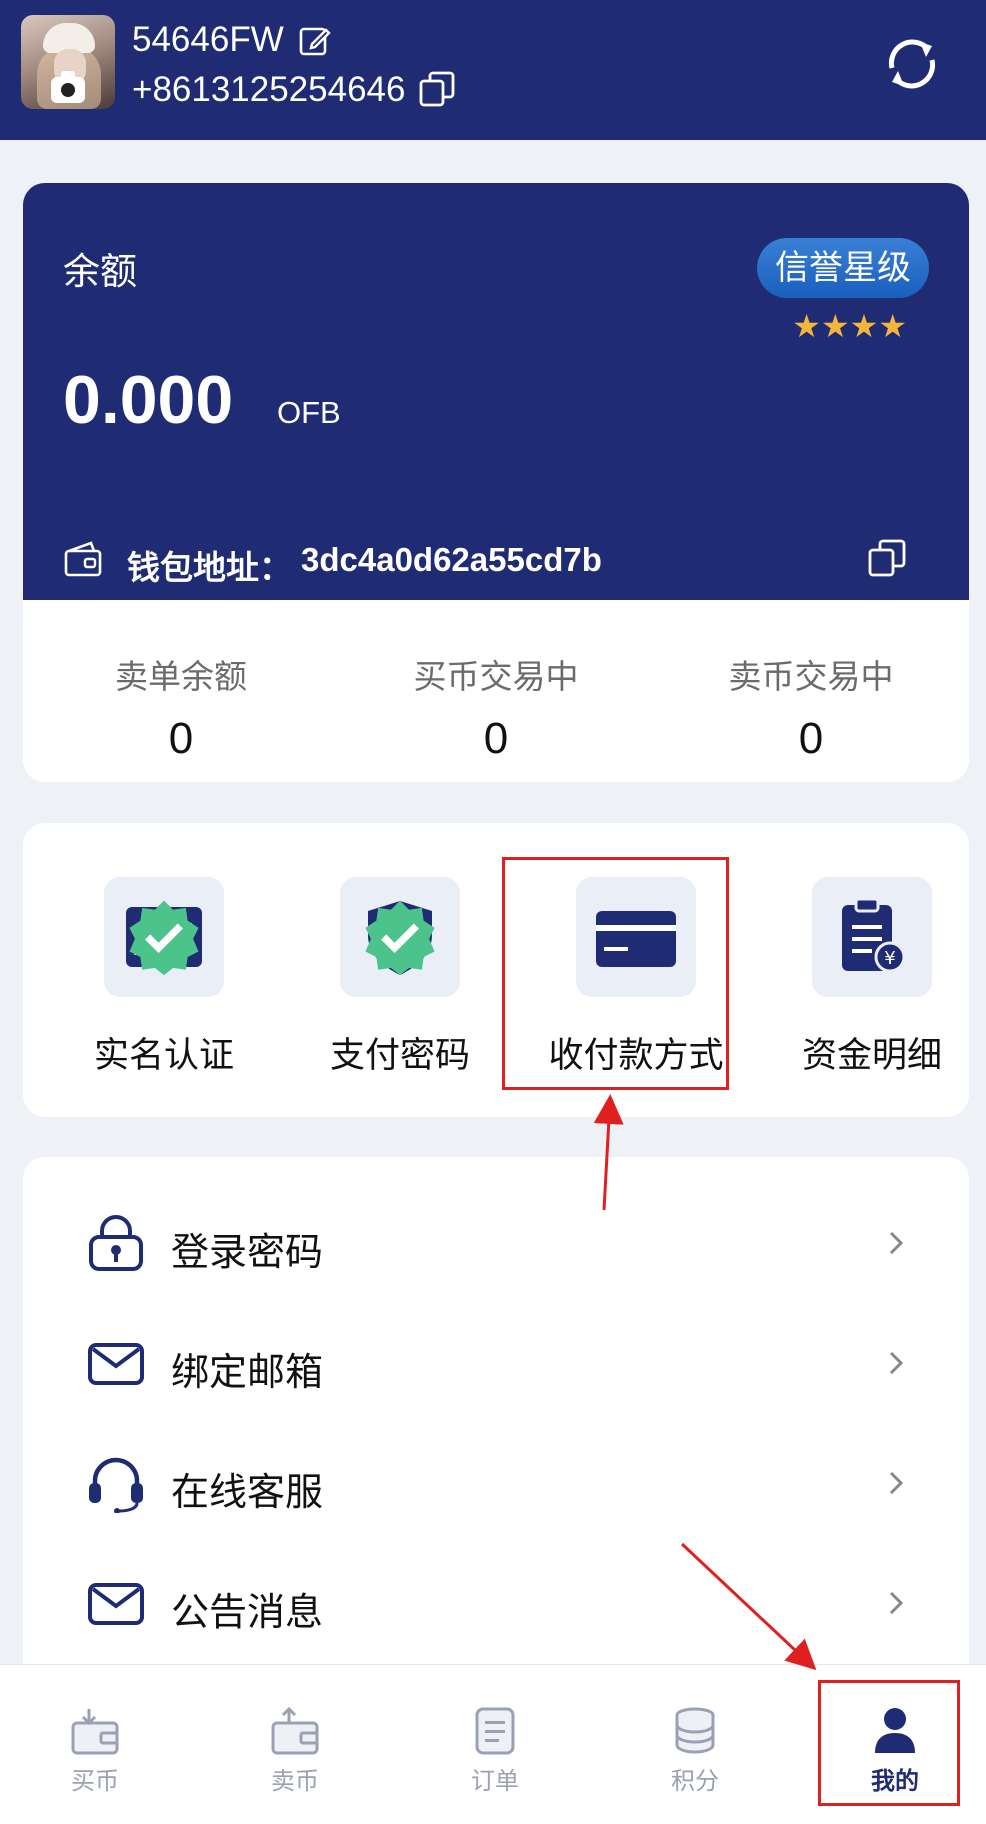 The width and height of the screenshot is (986, 1824). What do you see at coordinates (181, 707) in the screenshot?
I see `stat-sell-order-balance: 卖单余额 0` at bounding box center [181, 707].